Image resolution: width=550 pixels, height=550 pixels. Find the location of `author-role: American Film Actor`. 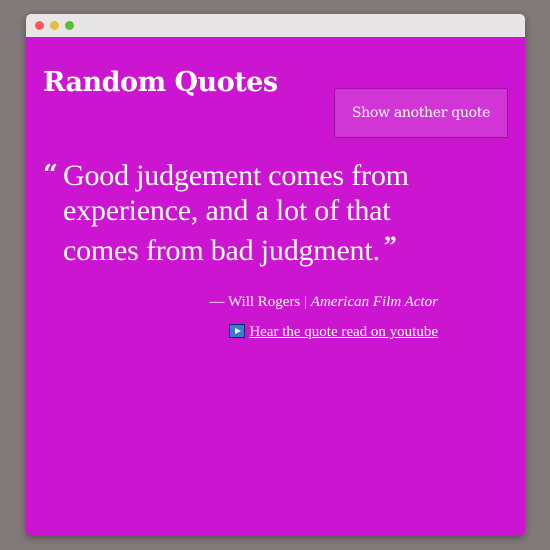

author-role: American Film Actor is located at coordinates (374, 302).